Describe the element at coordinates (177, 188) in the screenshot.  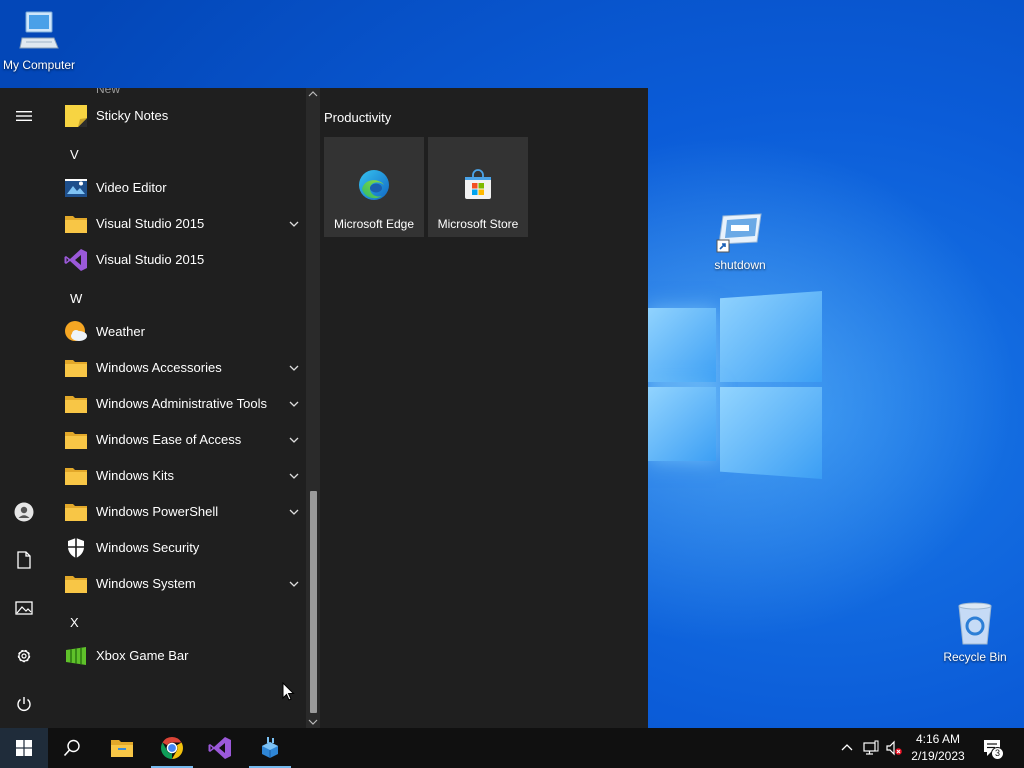
I see `app-video-editor: Video Editor` at that location.